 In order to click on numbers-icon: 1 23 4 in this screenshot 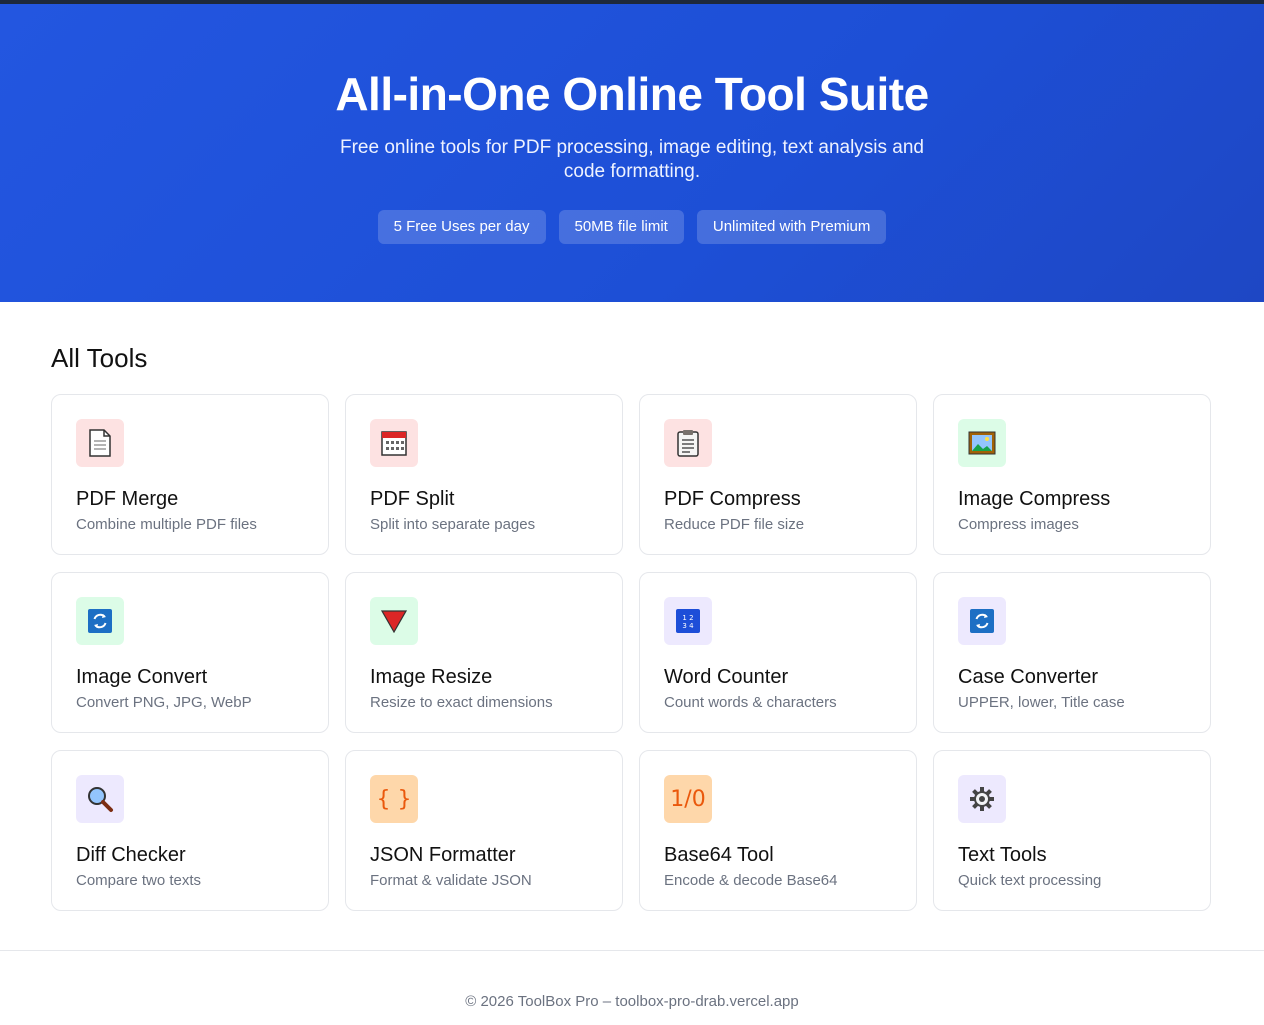, I will do `click(688, 621)`.